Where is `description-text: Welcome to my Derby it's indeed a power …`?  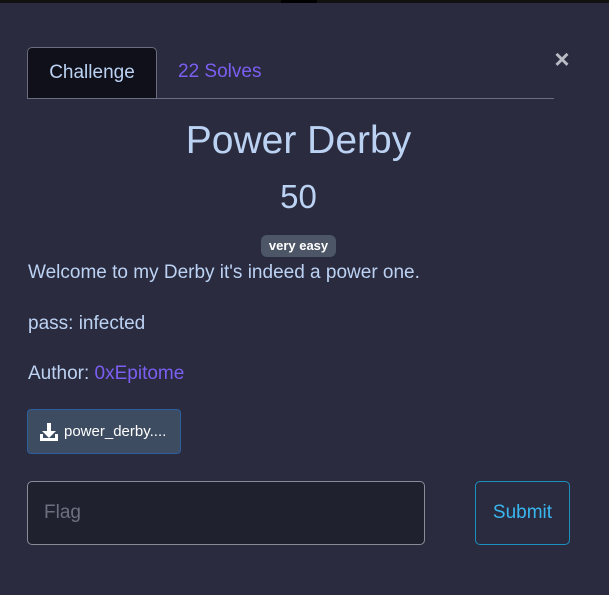
description-text: Welcome to my Derby it's indeed a power … is located at coordinates (224, 272).